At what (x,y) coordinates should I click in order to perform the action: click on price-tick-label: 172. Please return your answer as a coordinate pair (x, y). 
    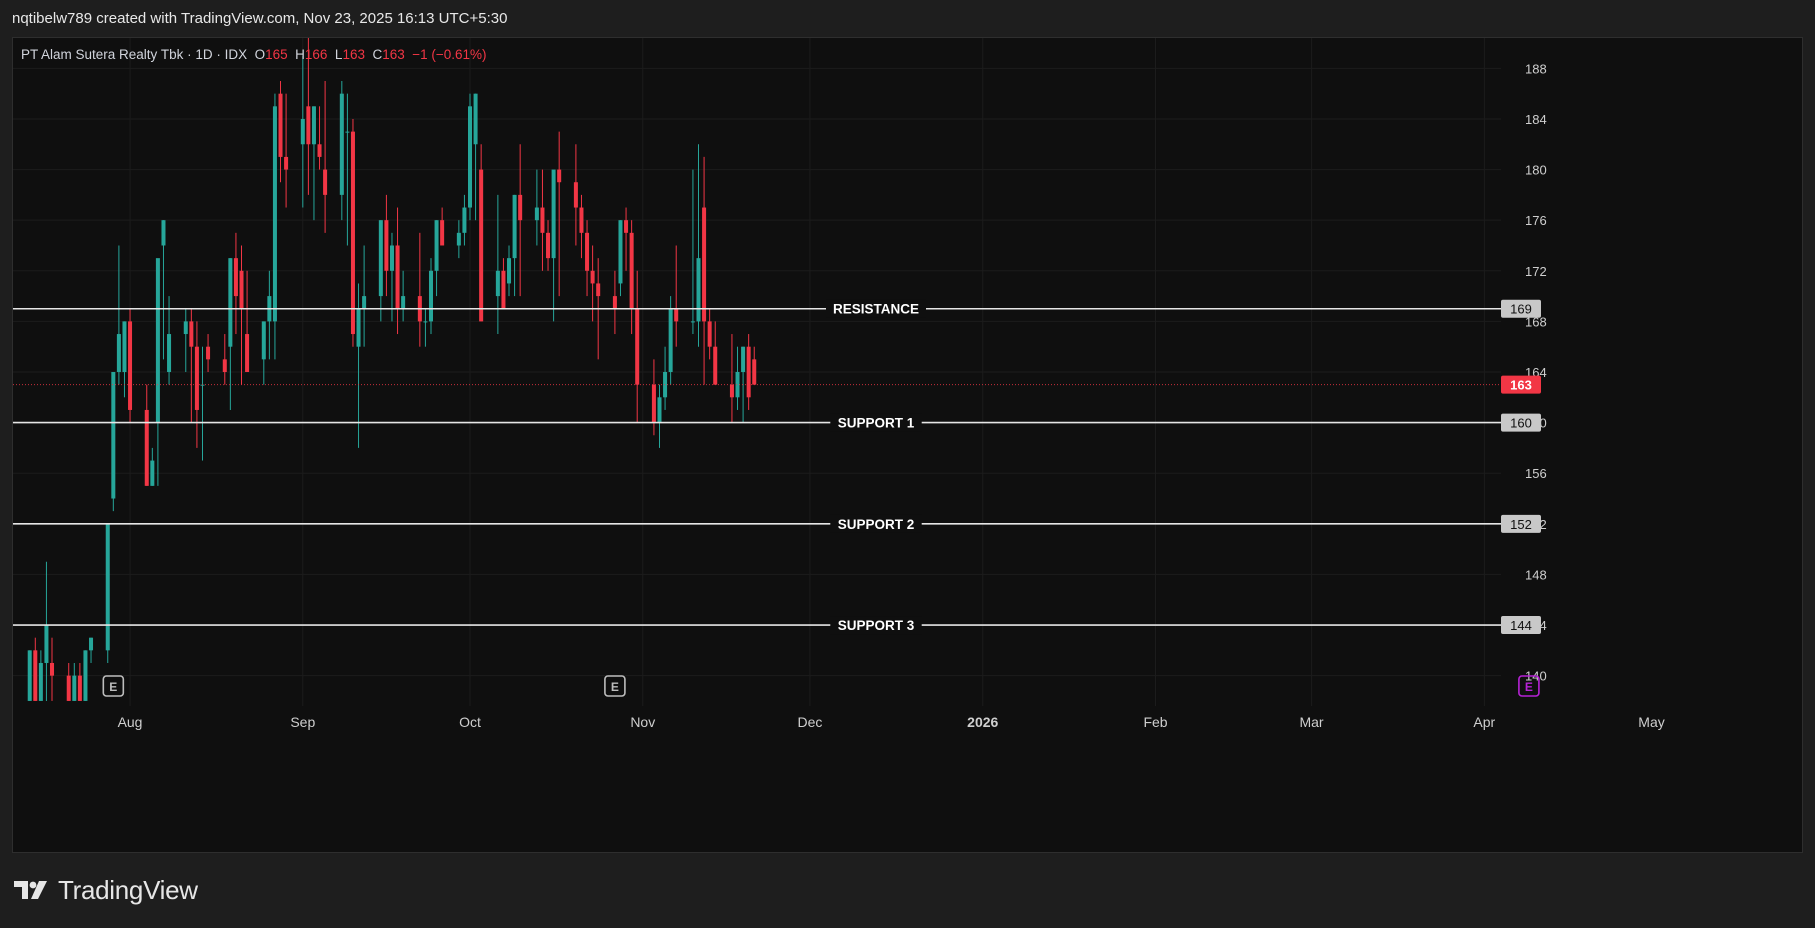
    Looking at the image, I should click on (1536, 271).